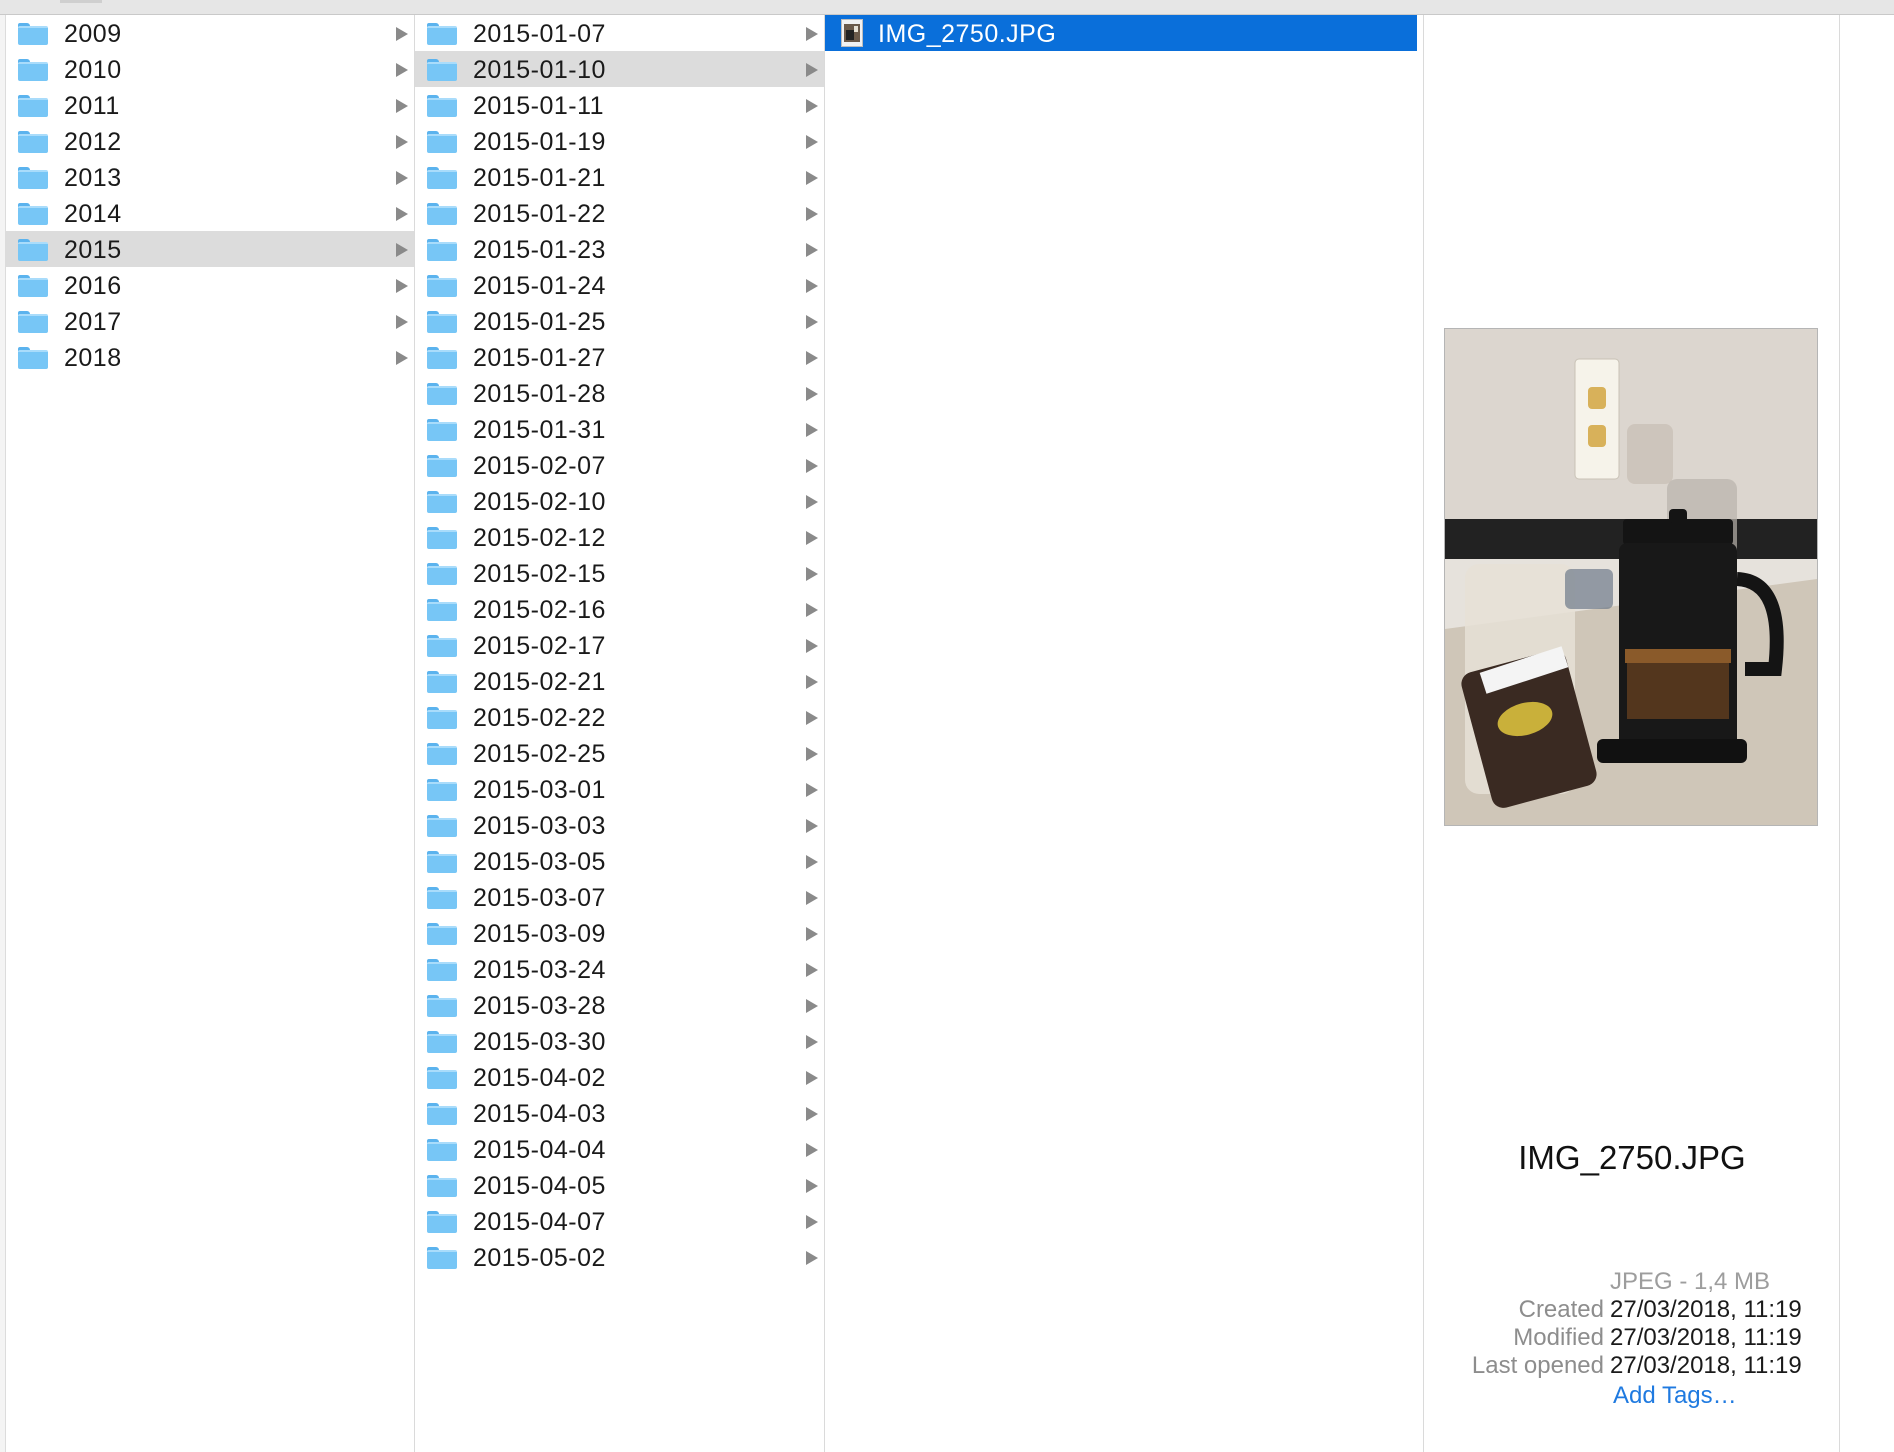 Image resolution: width=1894 pixels, height=1452 pixels. Describe the element at coordinates (539, 250) in the screenshot. I see `folder-name: 2015-01-23` at that location.